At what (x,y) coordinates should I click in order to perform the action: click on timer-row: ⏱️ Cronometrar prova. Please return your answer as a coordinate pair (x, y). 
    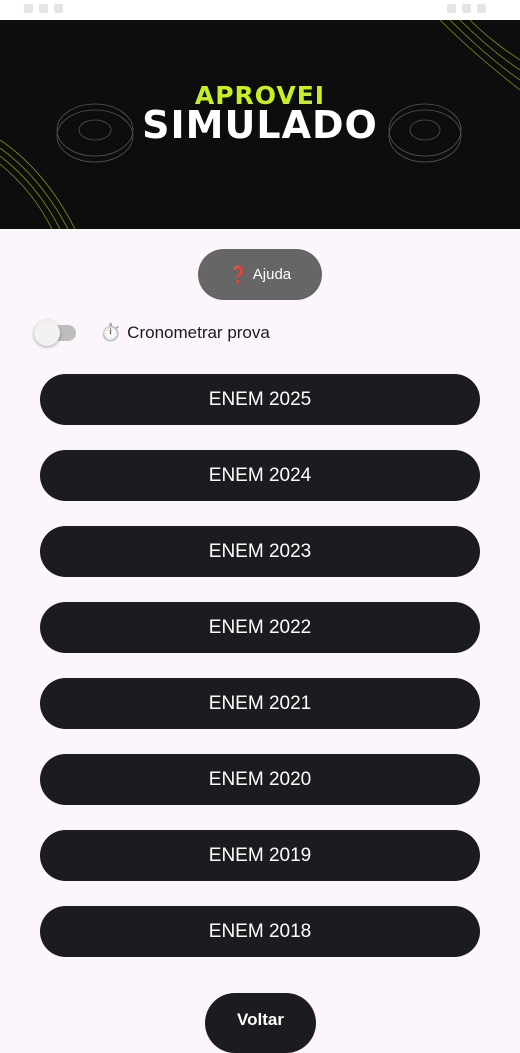
    Looking at the image, I should click on (152, 333).